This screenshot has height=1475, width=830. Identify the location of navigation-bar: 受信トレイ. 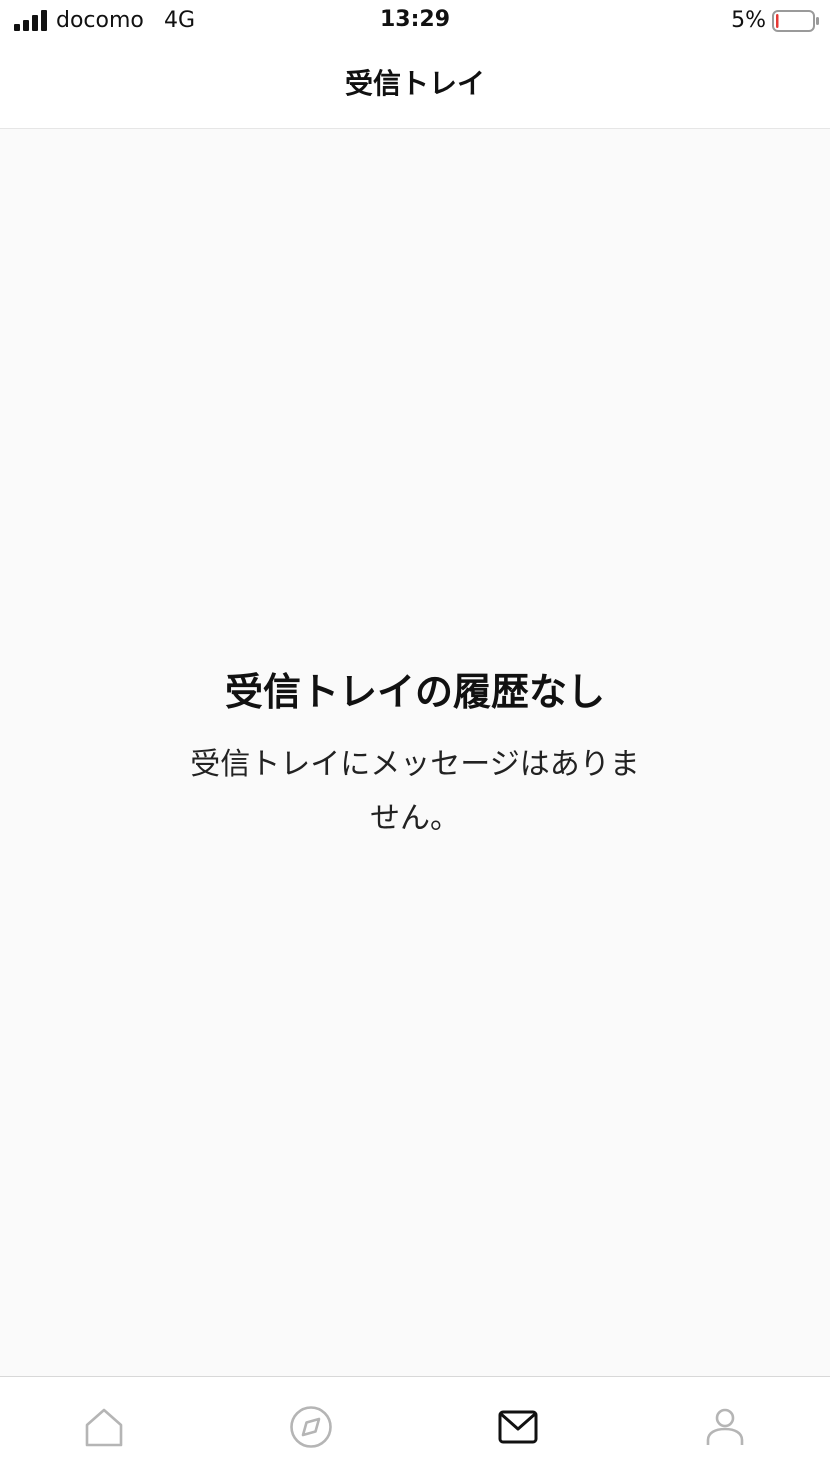
(415, 85).